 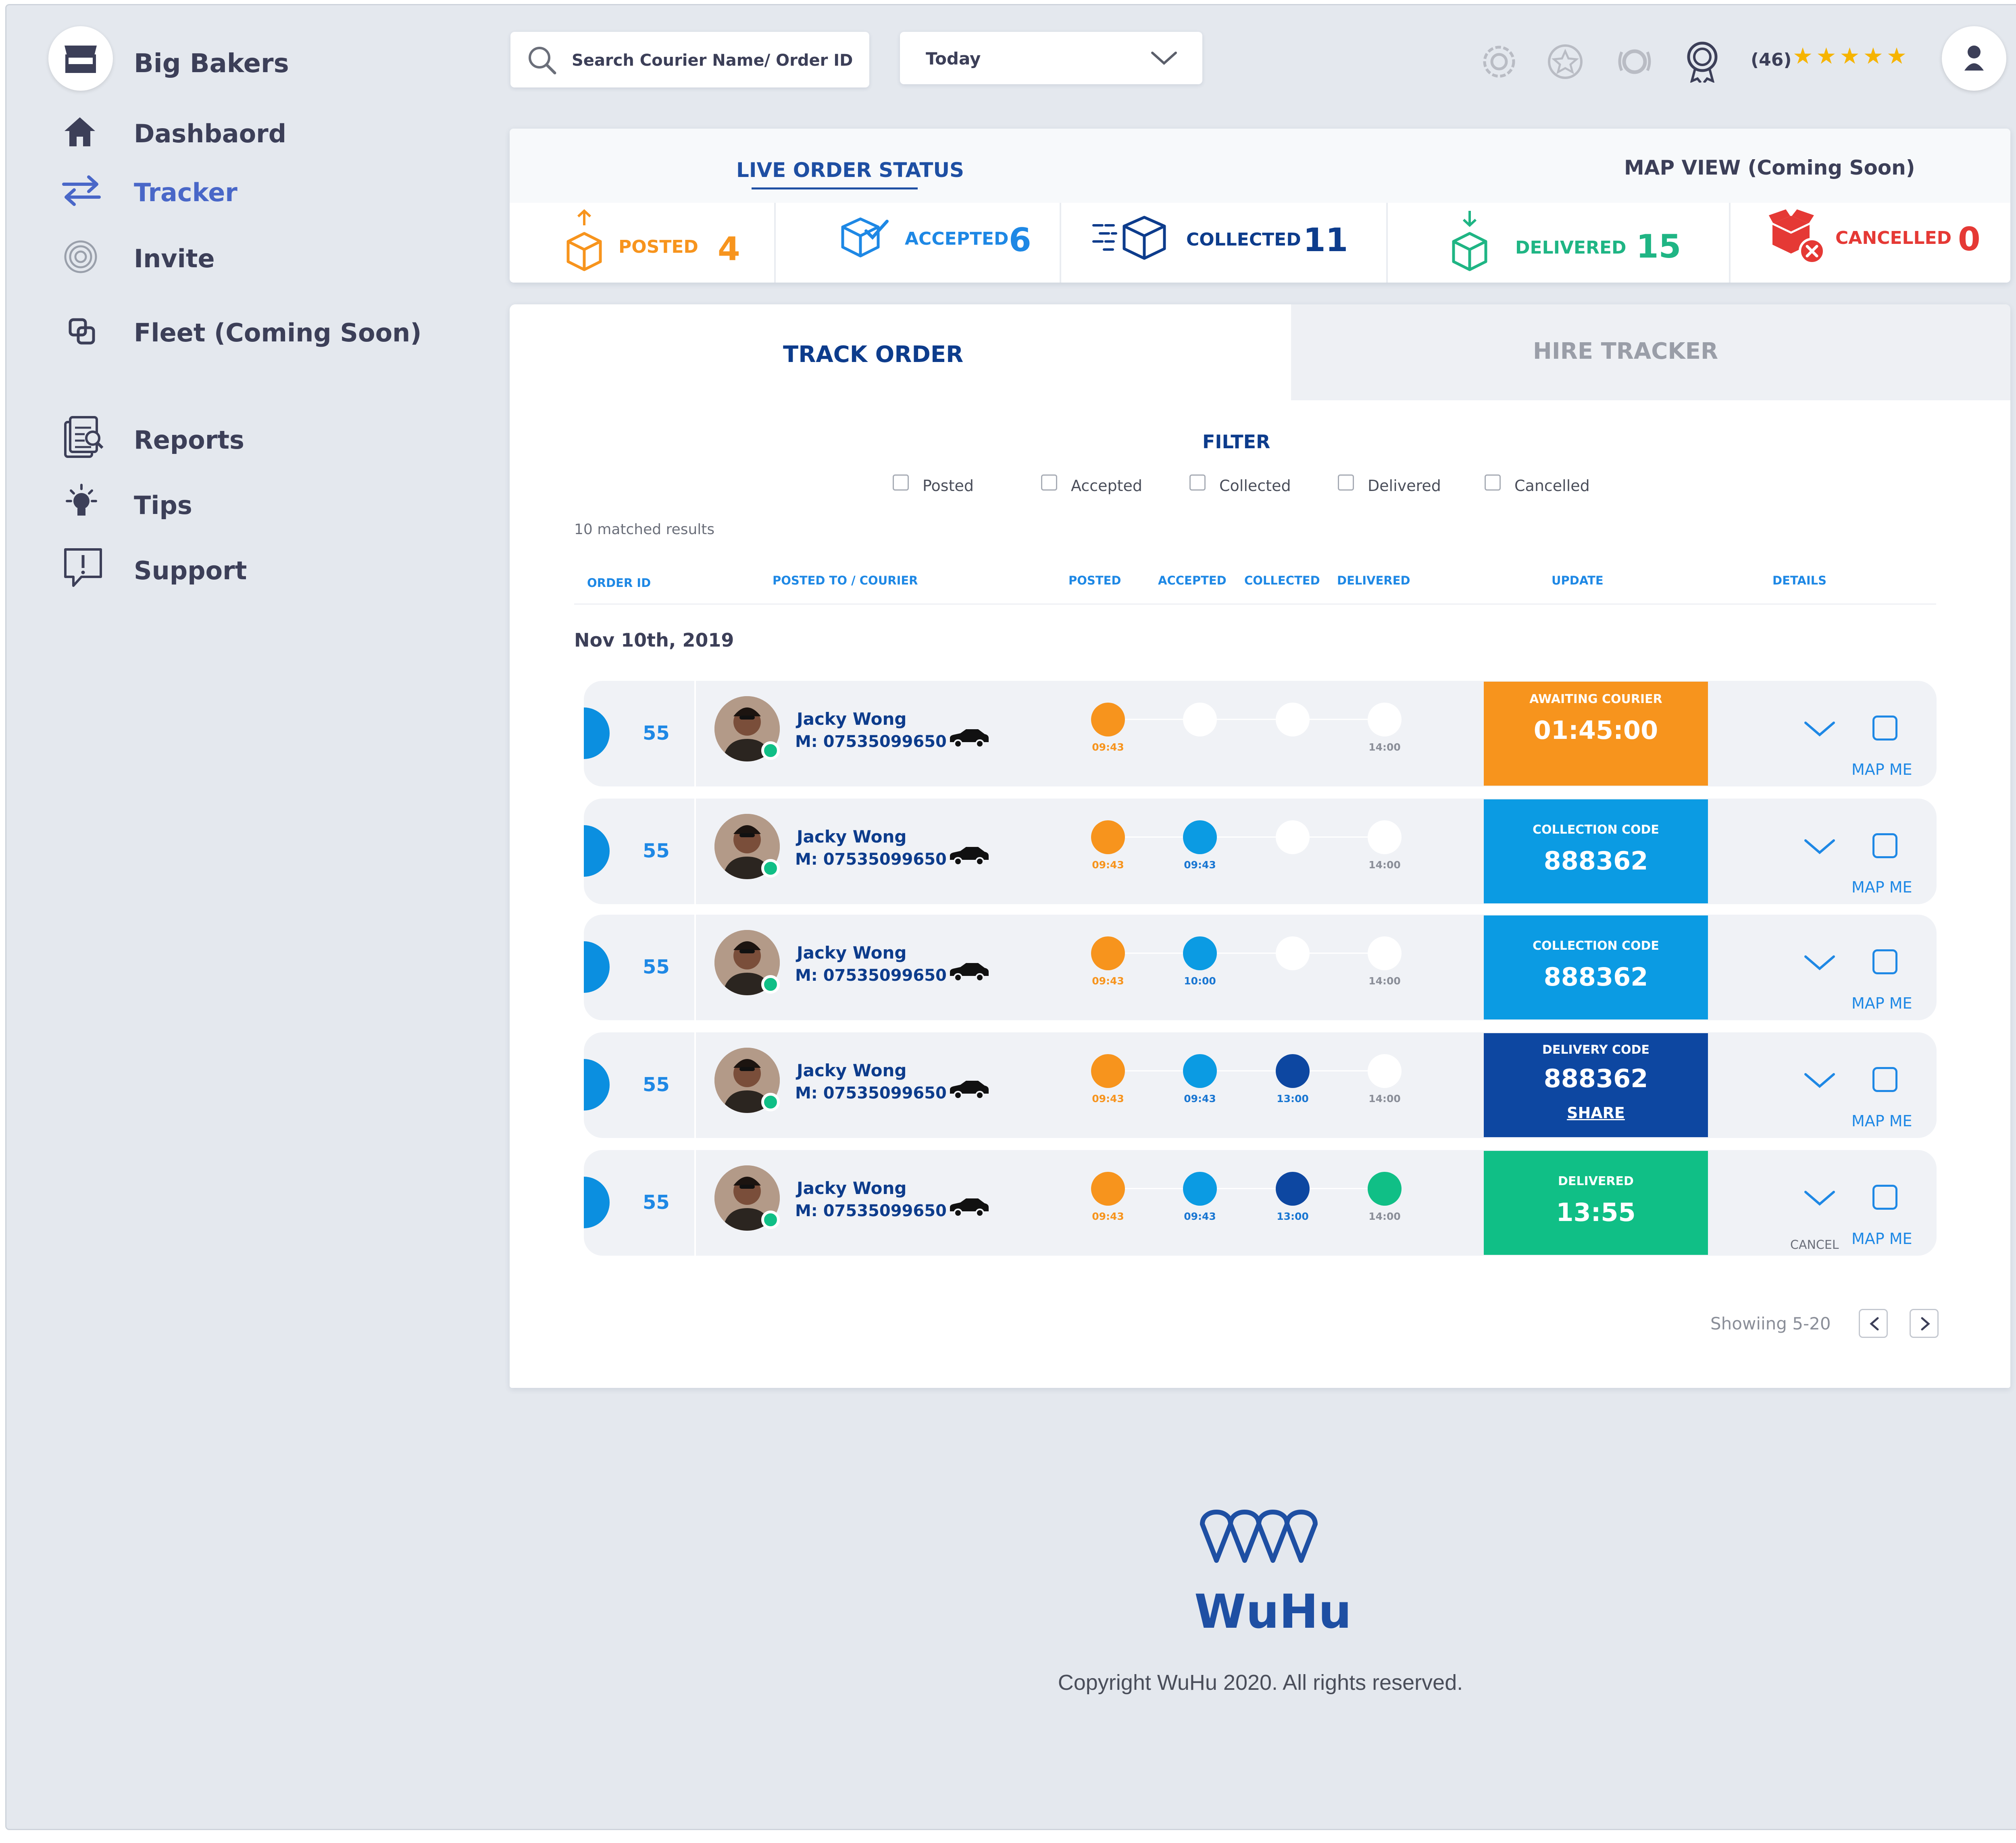 What do you see at coordinates (667, 243) in the screenshot?
I see `status-posted: POSTED 4` at bounding box center [667, 243].